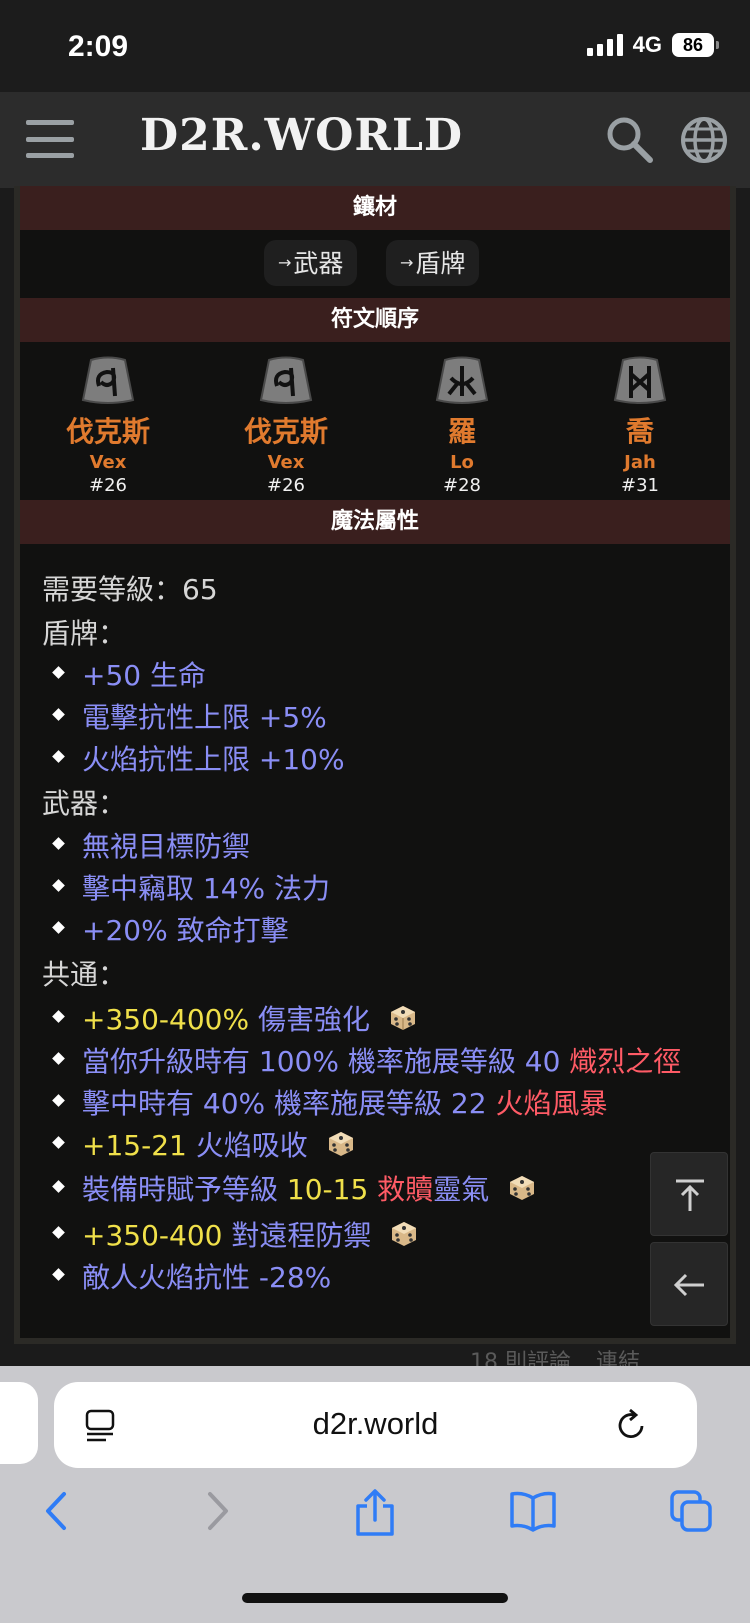 The image size is (750, 1623). Describe the element at coordinates (375, 320) in the screenshot. I see `section-header-rune-order: 符文順序` at that location.